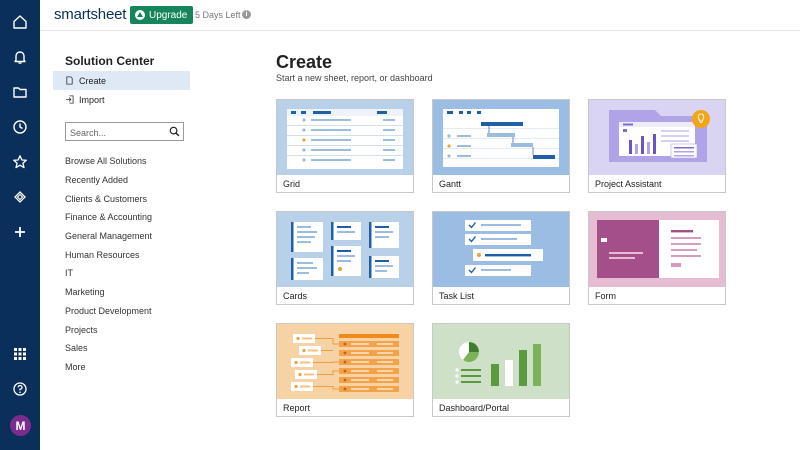 The height and width of the screenshot is (450, 800). I want to click on home-icon, so click(20, 22).